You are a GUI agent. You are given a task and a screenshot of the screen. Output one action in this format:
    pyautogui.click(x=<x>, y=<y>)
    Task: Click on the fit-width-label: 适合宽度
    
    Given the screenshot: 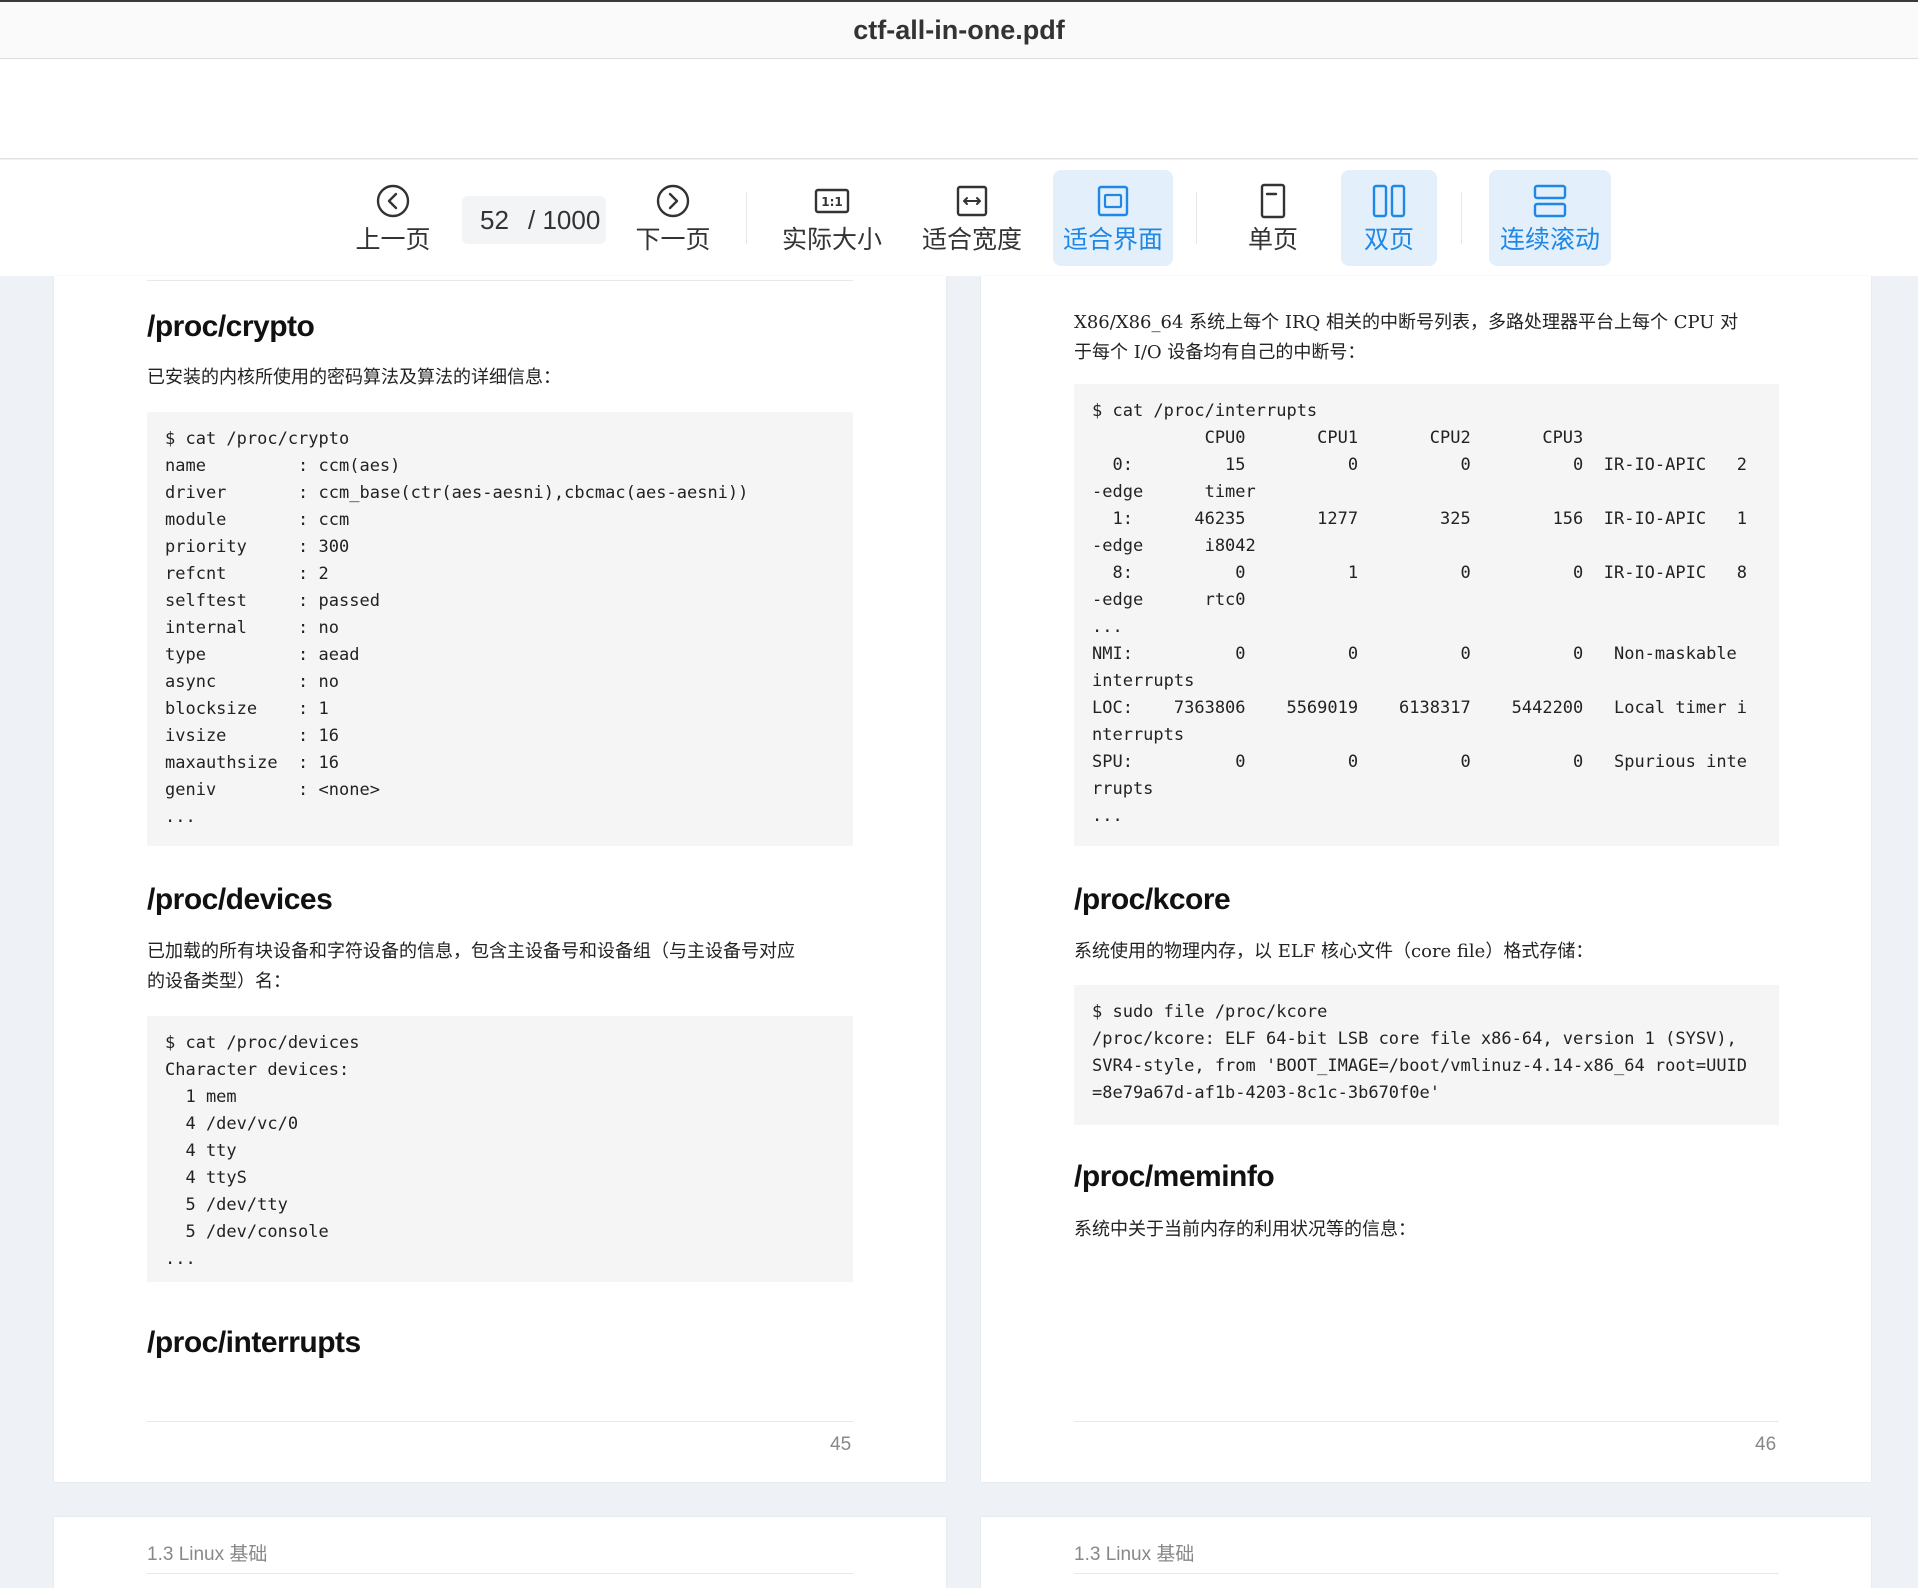 What is the action you would take?
    pyautogui.click(x=971, y=239)
    